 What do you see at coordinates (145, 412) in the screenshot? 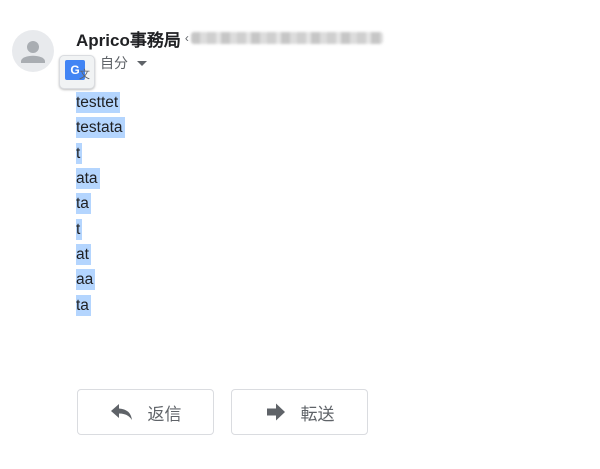
I see `reply-button: 返信` at bounding box center [145, 412].